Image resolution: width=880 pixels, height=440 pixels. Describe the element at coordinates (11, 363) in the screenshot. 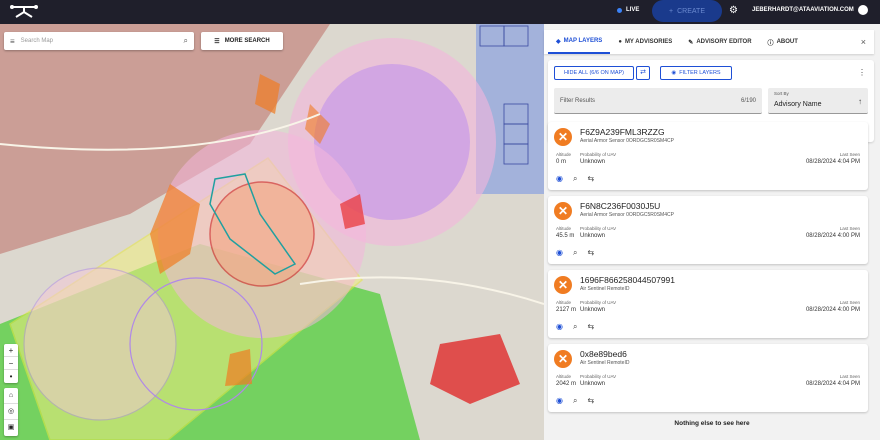

I see `zoom-out-button: −` at that location.